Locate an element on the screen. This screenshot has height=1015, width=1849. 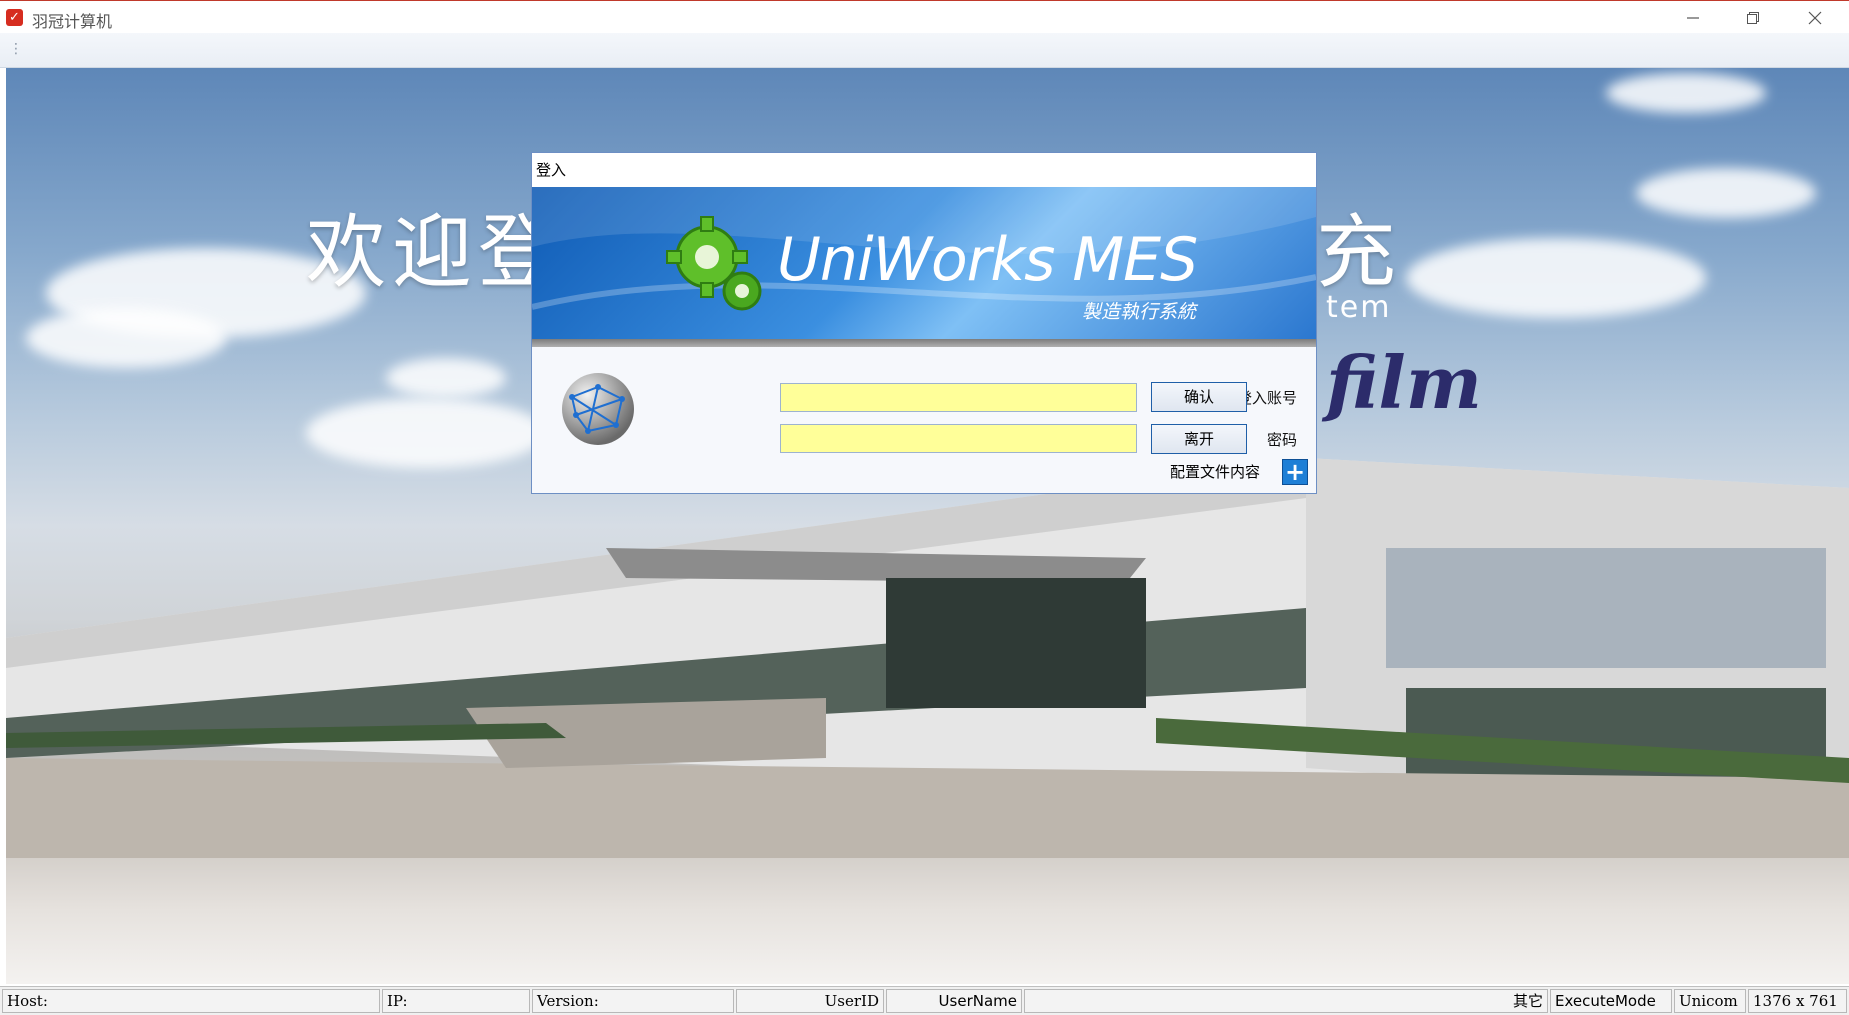
status-execute-mode: ExecuteMode is located at coordinates (1611, 1001).